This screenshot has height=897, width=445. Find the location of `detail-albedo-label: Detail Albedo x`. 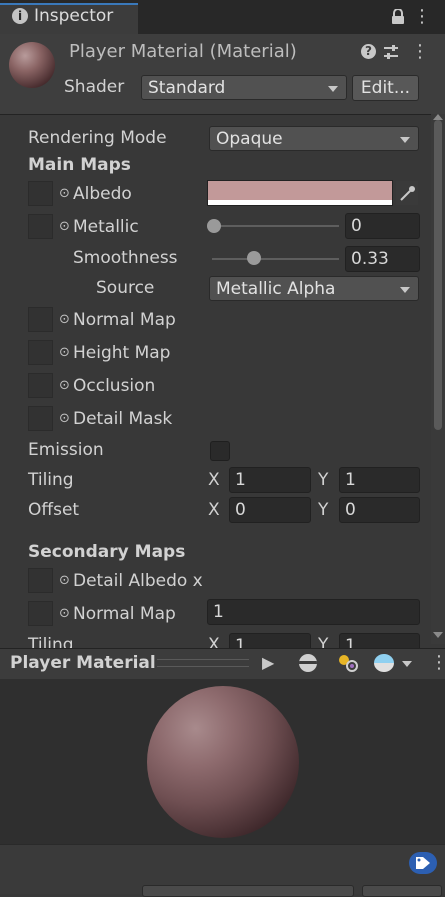

detail-albedo-label: Detail Albedo x is located at coordinates (138, 581).